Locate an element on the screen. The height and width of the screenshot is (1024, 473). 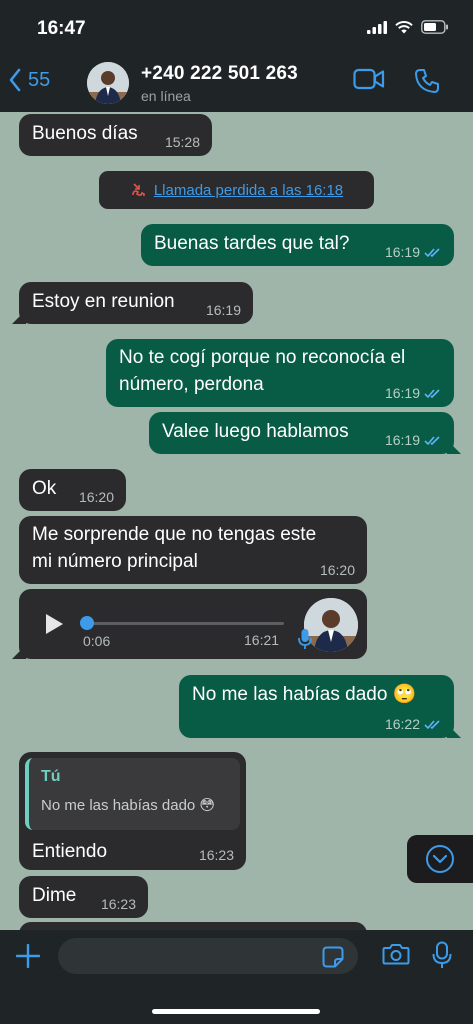
missed-call-icon is located at coordinates (138, 189).